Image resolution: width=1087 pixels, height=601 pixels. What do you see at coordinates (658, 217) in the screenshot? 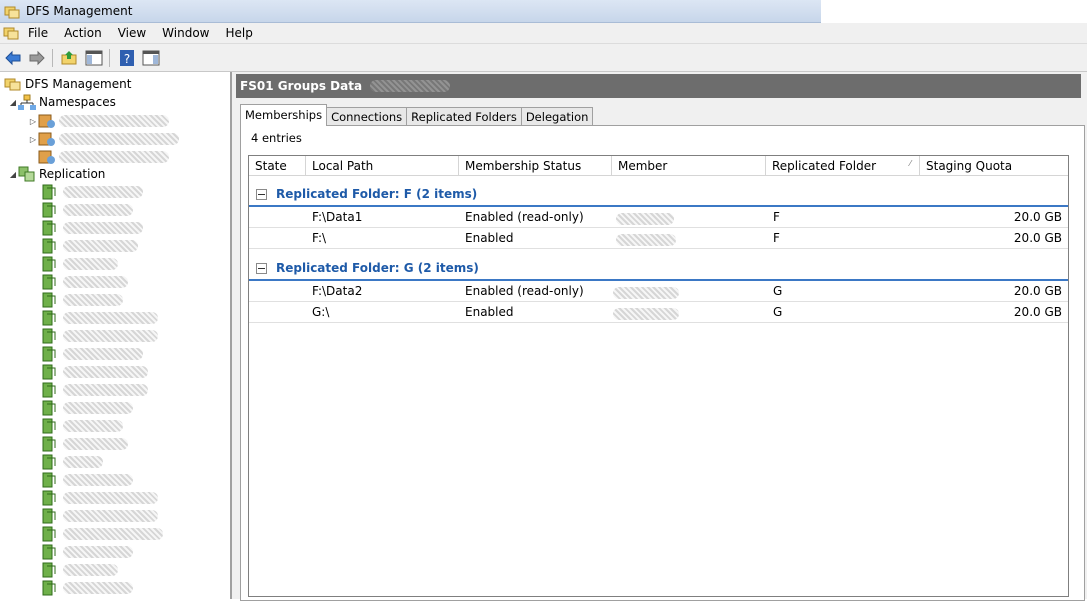
I see `table-row: F:\Data1 Enabled (read-only) F 20.0 GB` at bounding box center [658, 217].